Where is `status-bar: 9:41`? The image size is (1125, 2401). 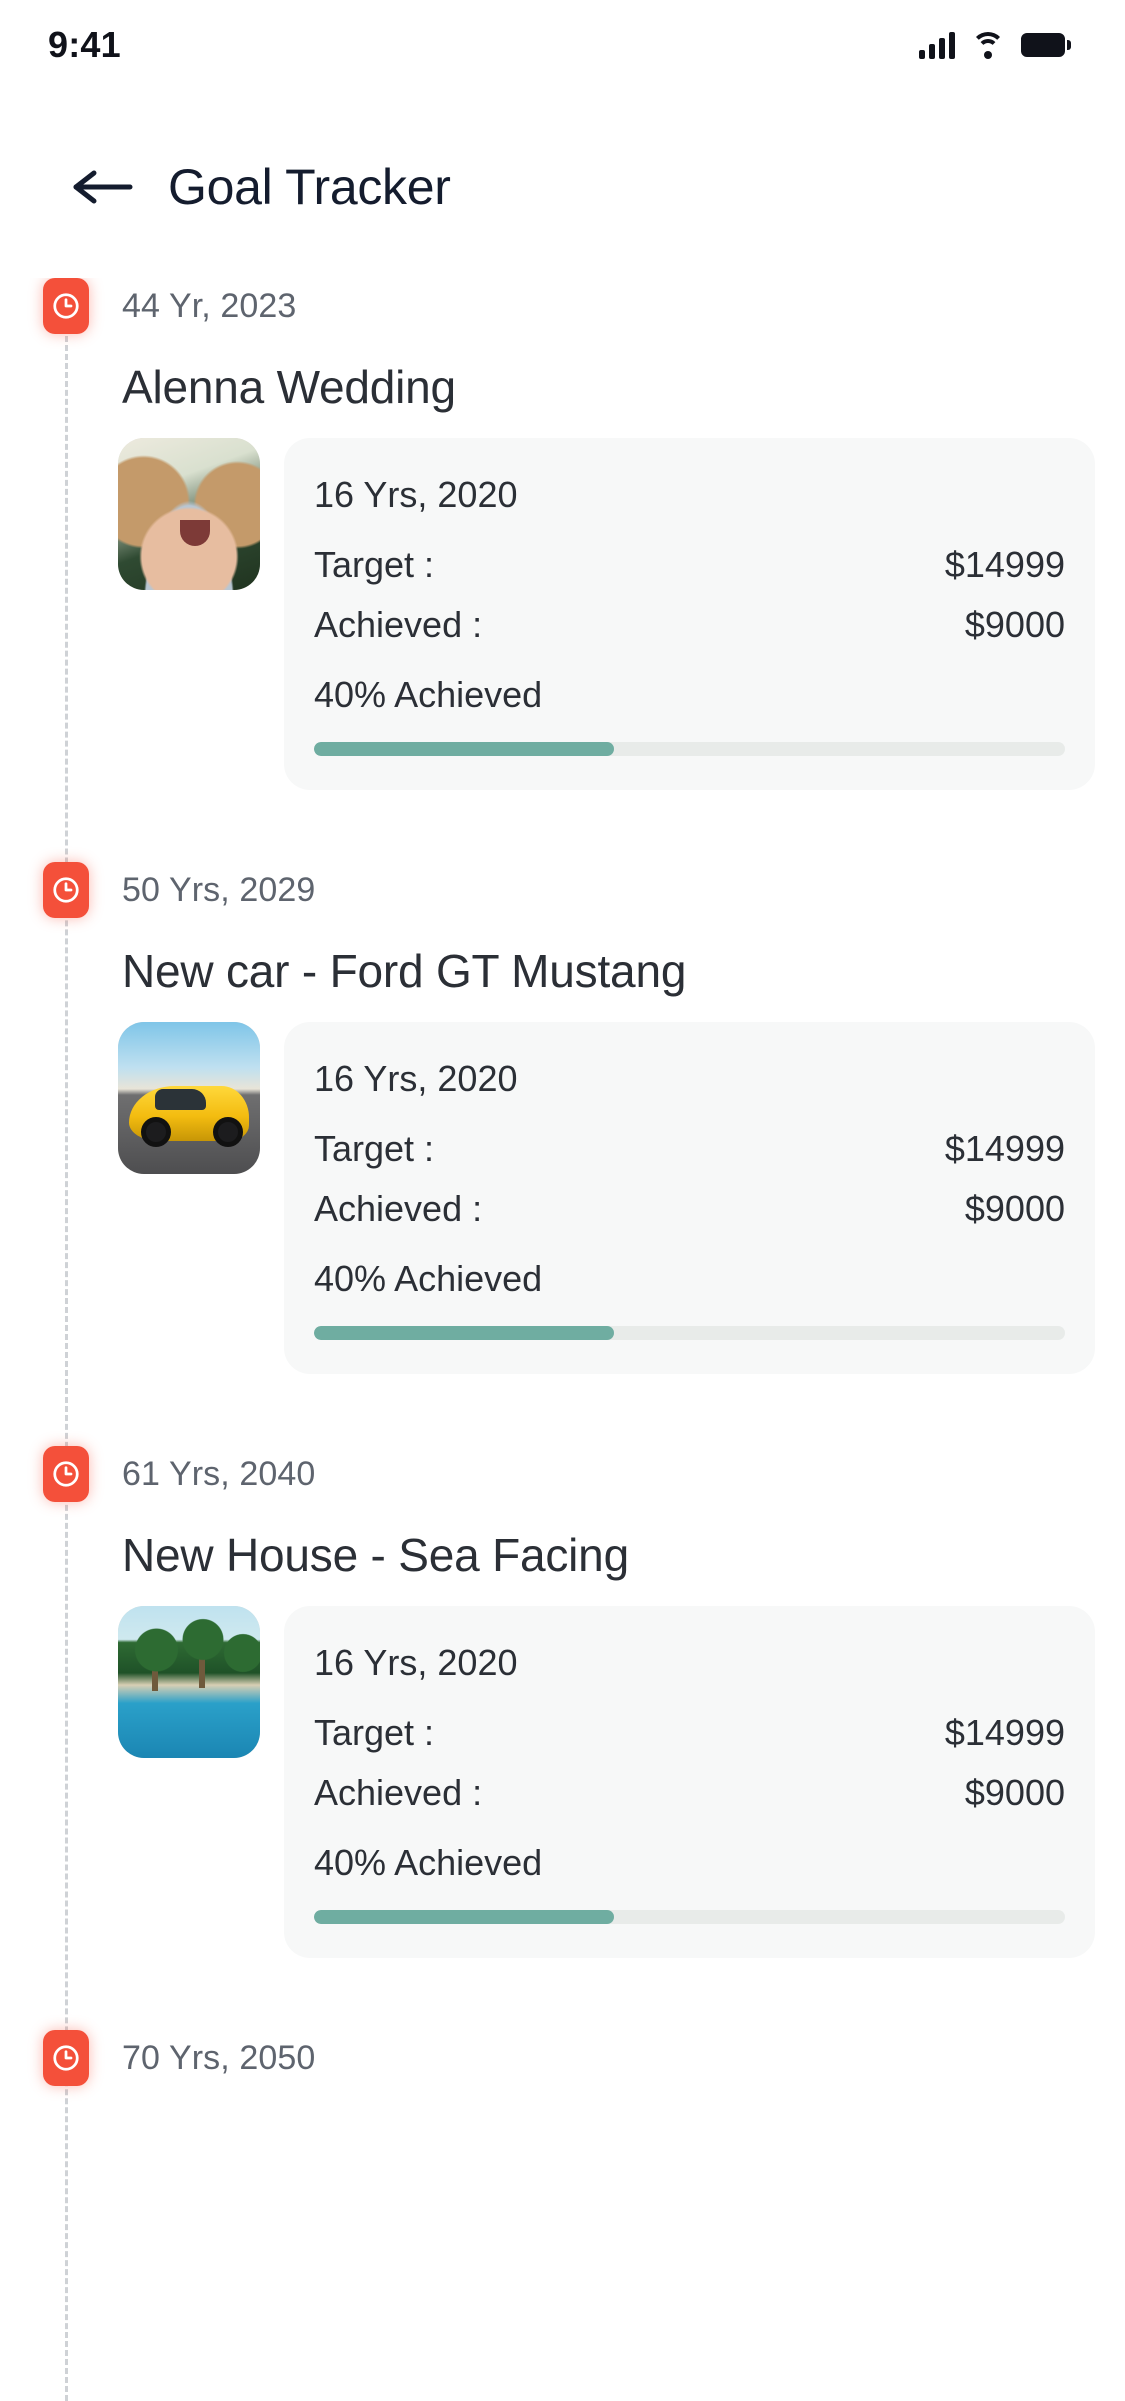 status-bar: 9:41 is located at coordinates (562, 45).